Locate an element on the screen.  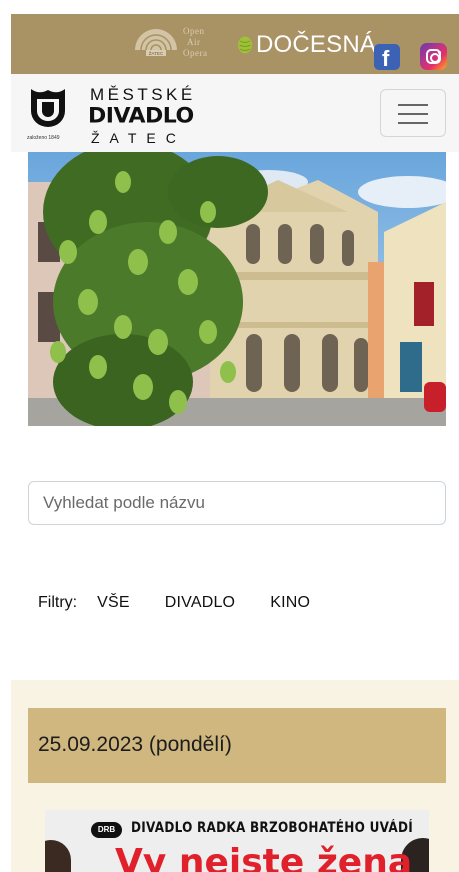
hamburger-icon is located at coordinates (413, 105).